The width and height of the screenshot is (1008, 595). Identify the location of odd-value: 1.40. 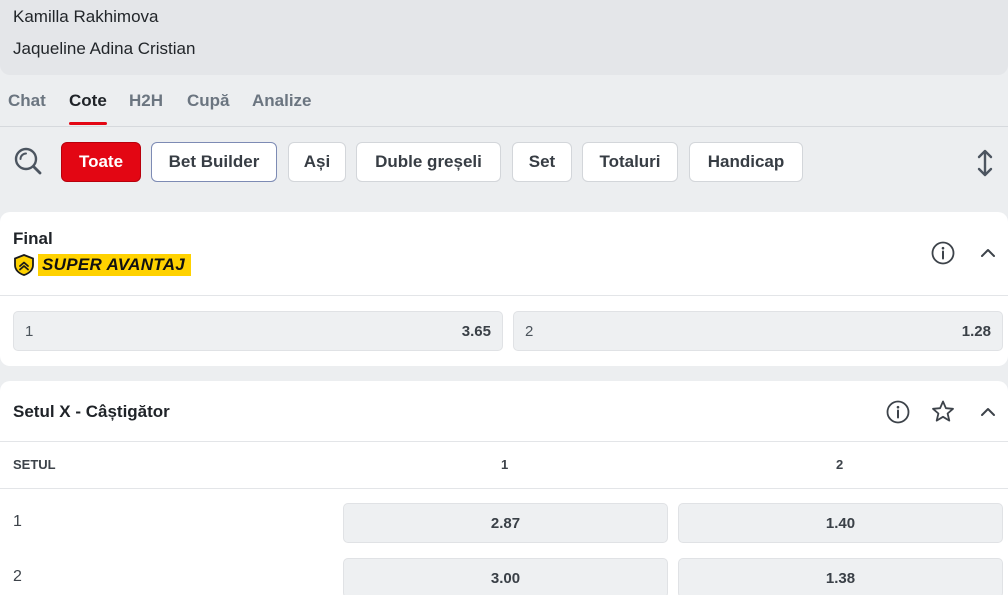
(840, 523).